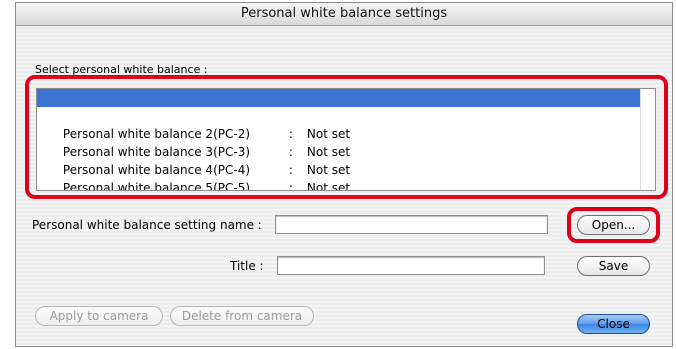 This screenshot has height=349, width=676. I want to click on apply-to-camera-button: Apply to camera, so click(99, 316).